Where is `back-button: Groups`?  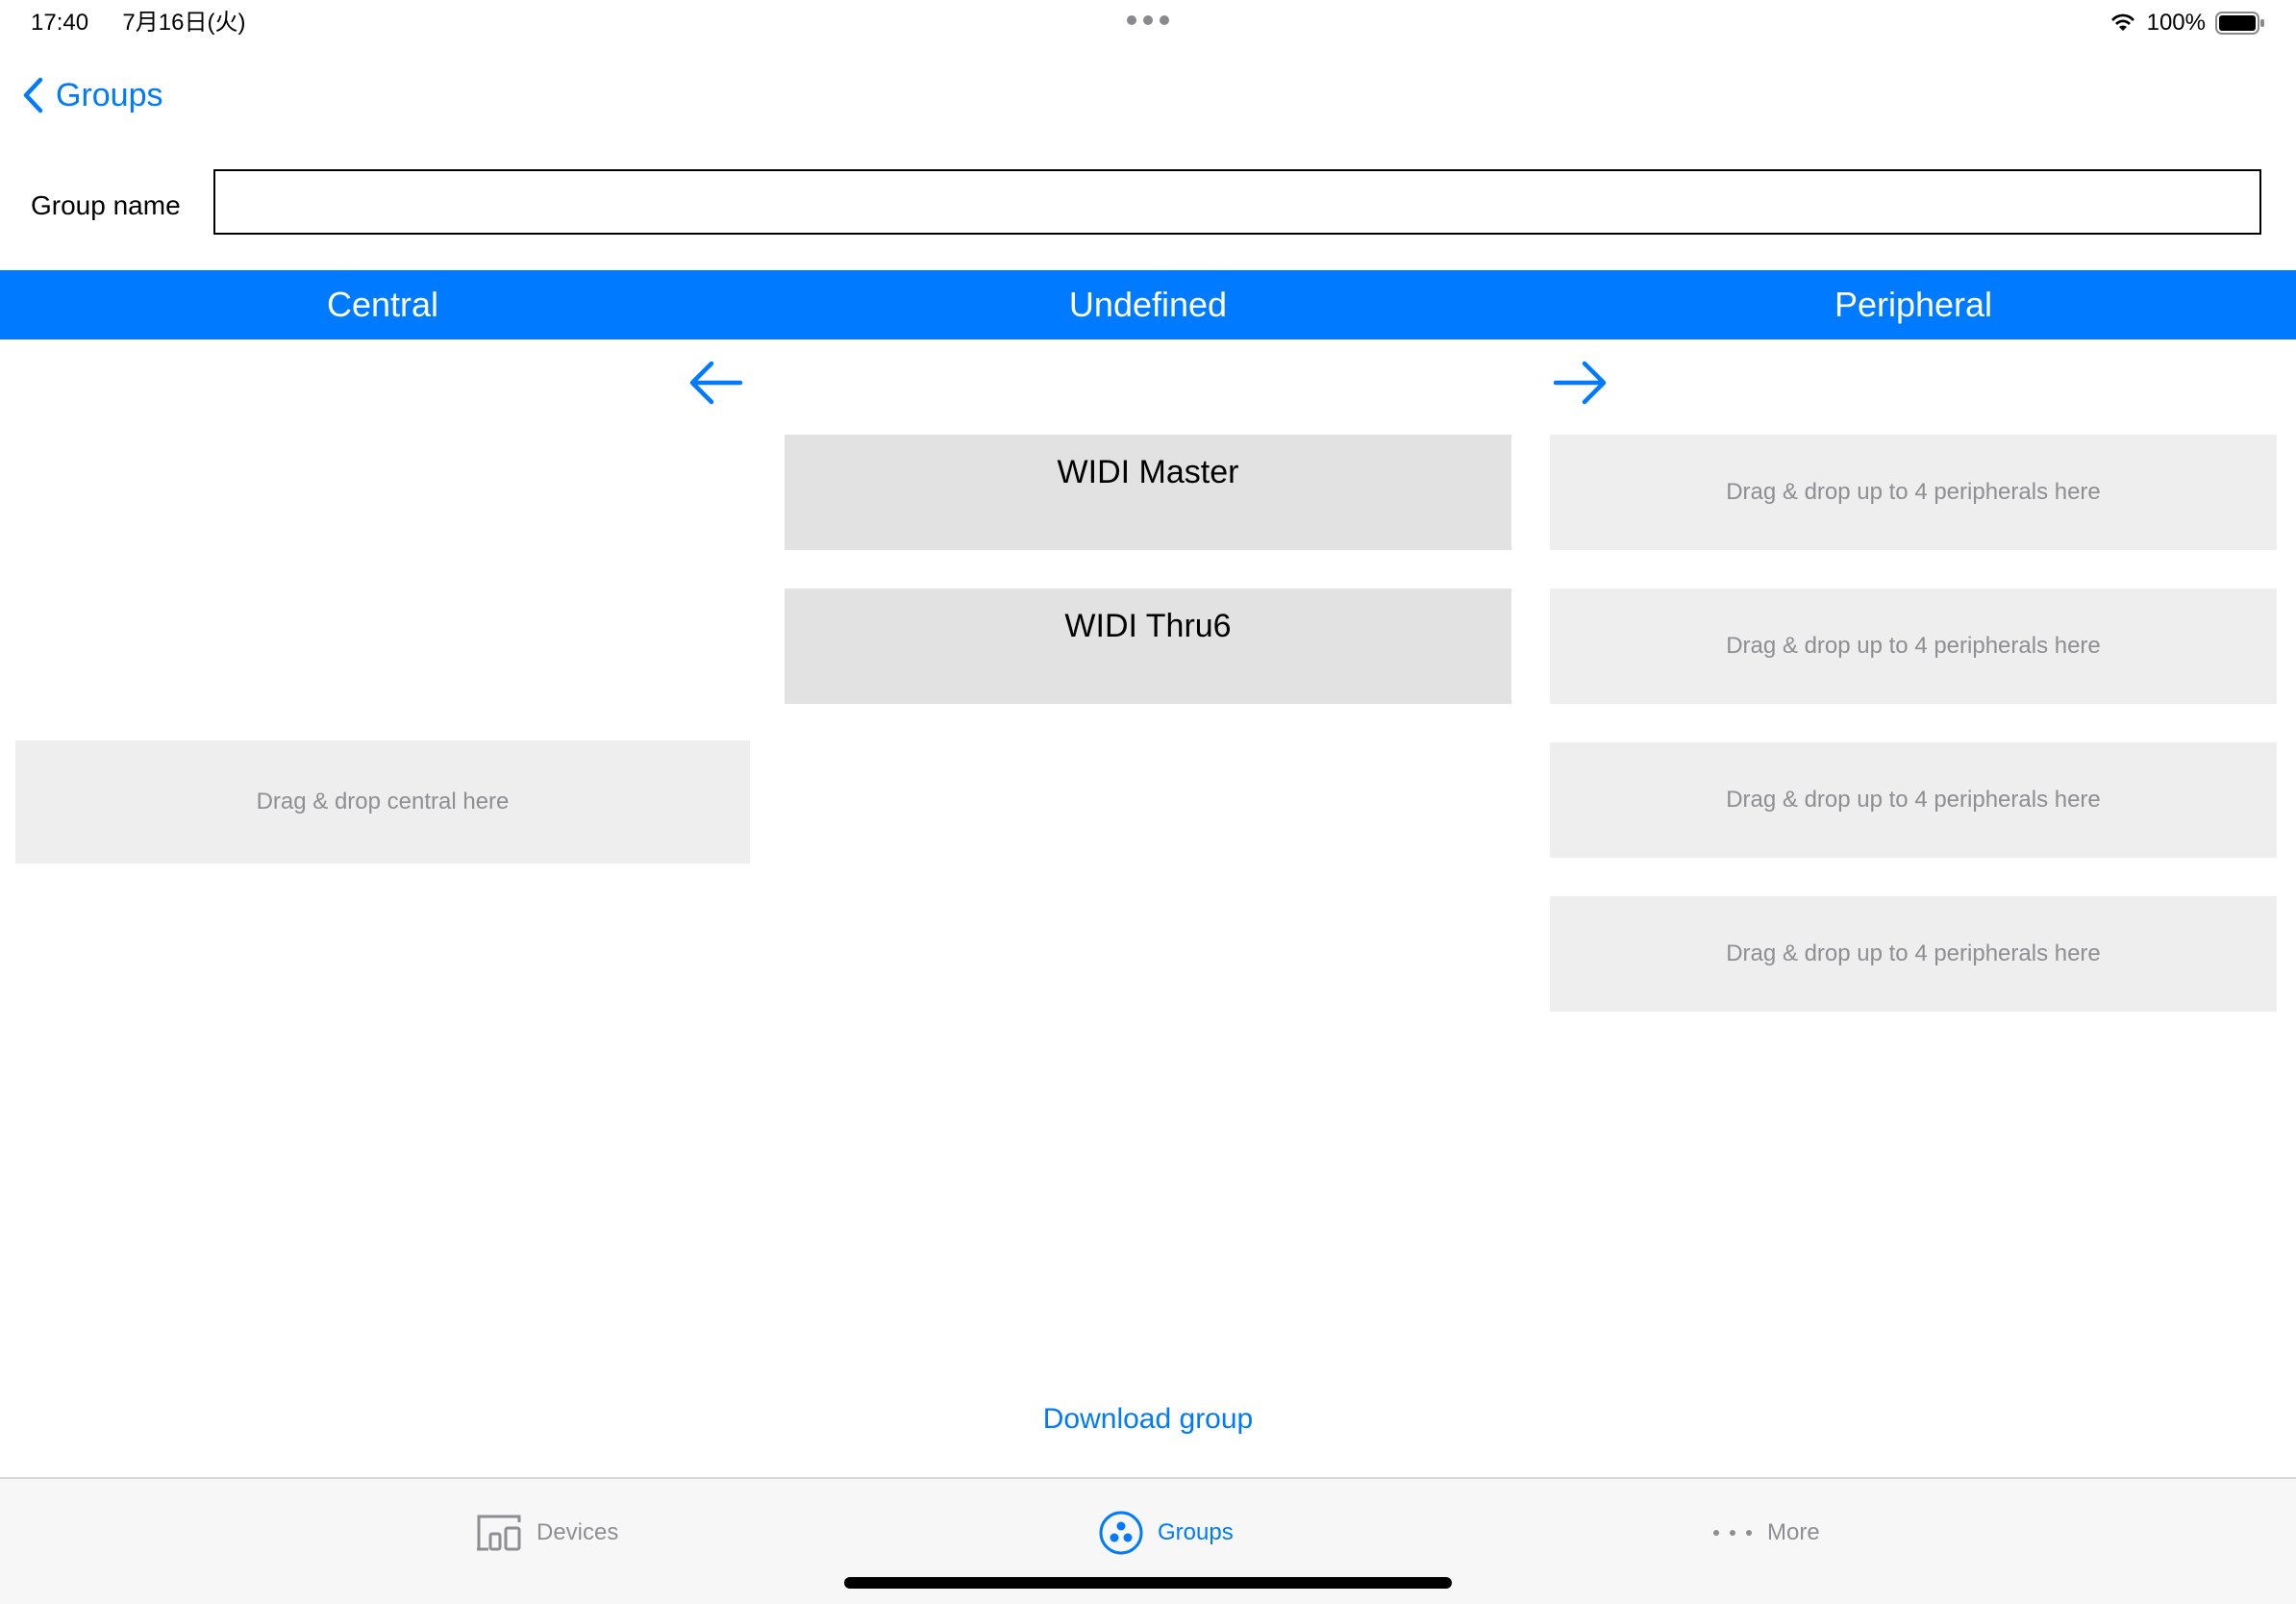
back-button: Groups is located at coordinates (92, 95).